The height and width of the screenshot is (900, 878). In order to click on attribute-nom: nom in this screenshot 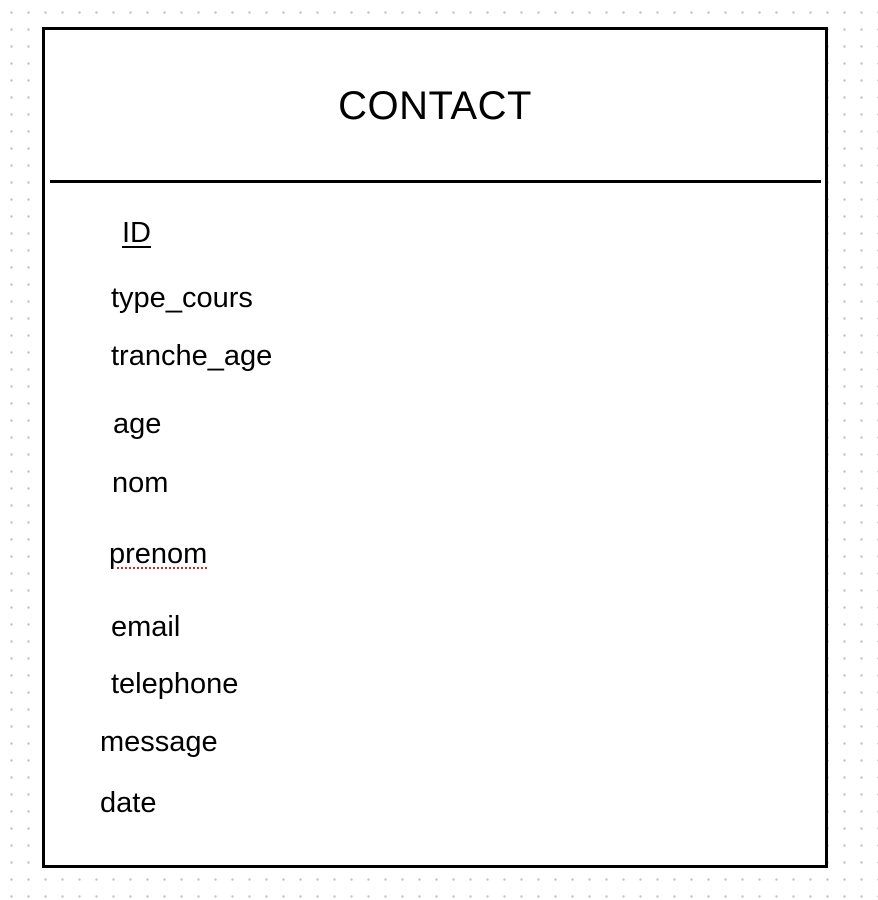, I will do `click(140, 483)`.